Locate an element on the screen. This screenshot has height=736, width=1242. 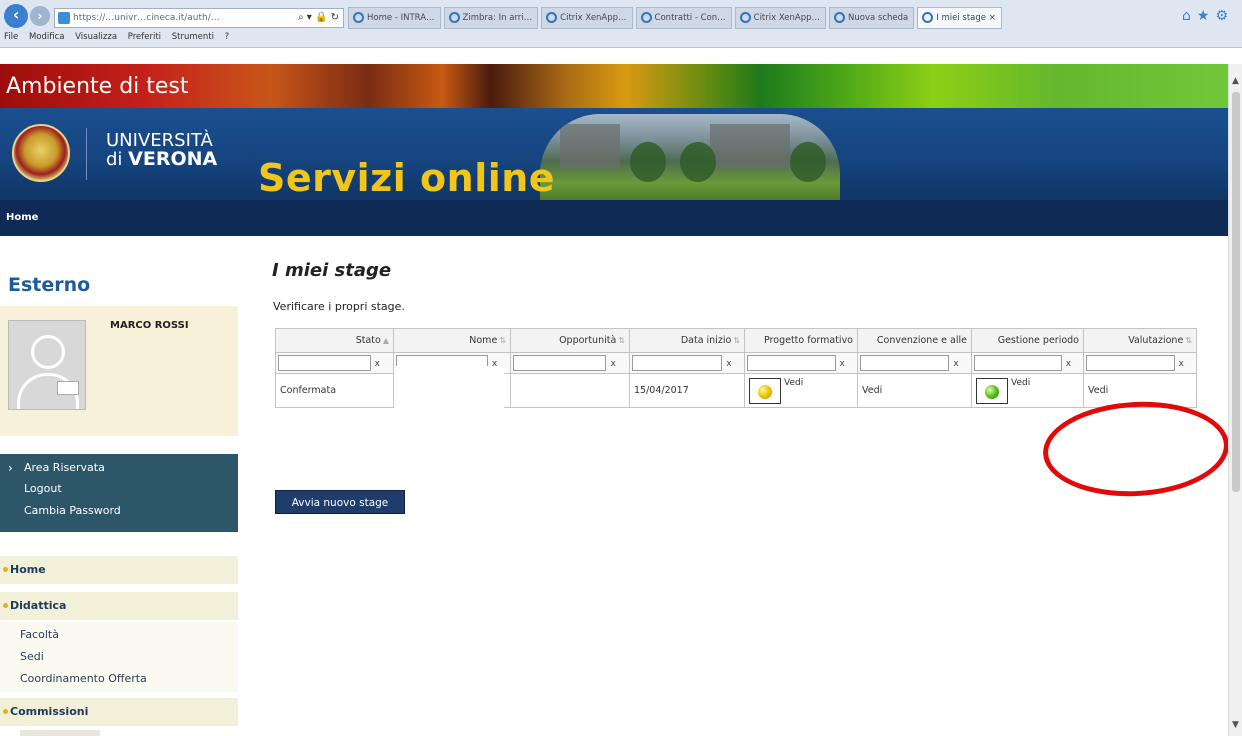
column-header-stato: Stato ▲ is located at coordinates (334, 340).